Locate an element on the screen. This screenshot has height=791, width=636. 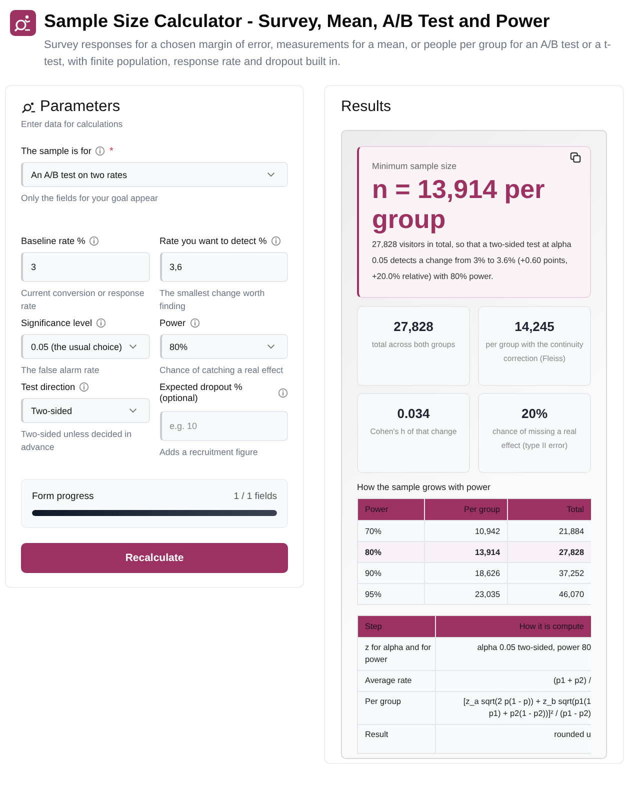
stat-value: 27,828 is located at coordinates (413, 326).